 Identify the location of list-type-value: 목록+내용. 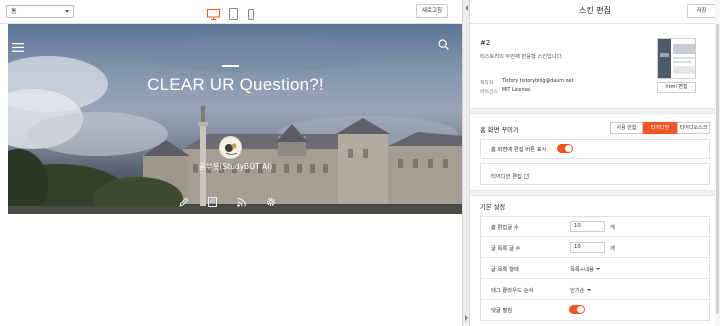
(582, 270).